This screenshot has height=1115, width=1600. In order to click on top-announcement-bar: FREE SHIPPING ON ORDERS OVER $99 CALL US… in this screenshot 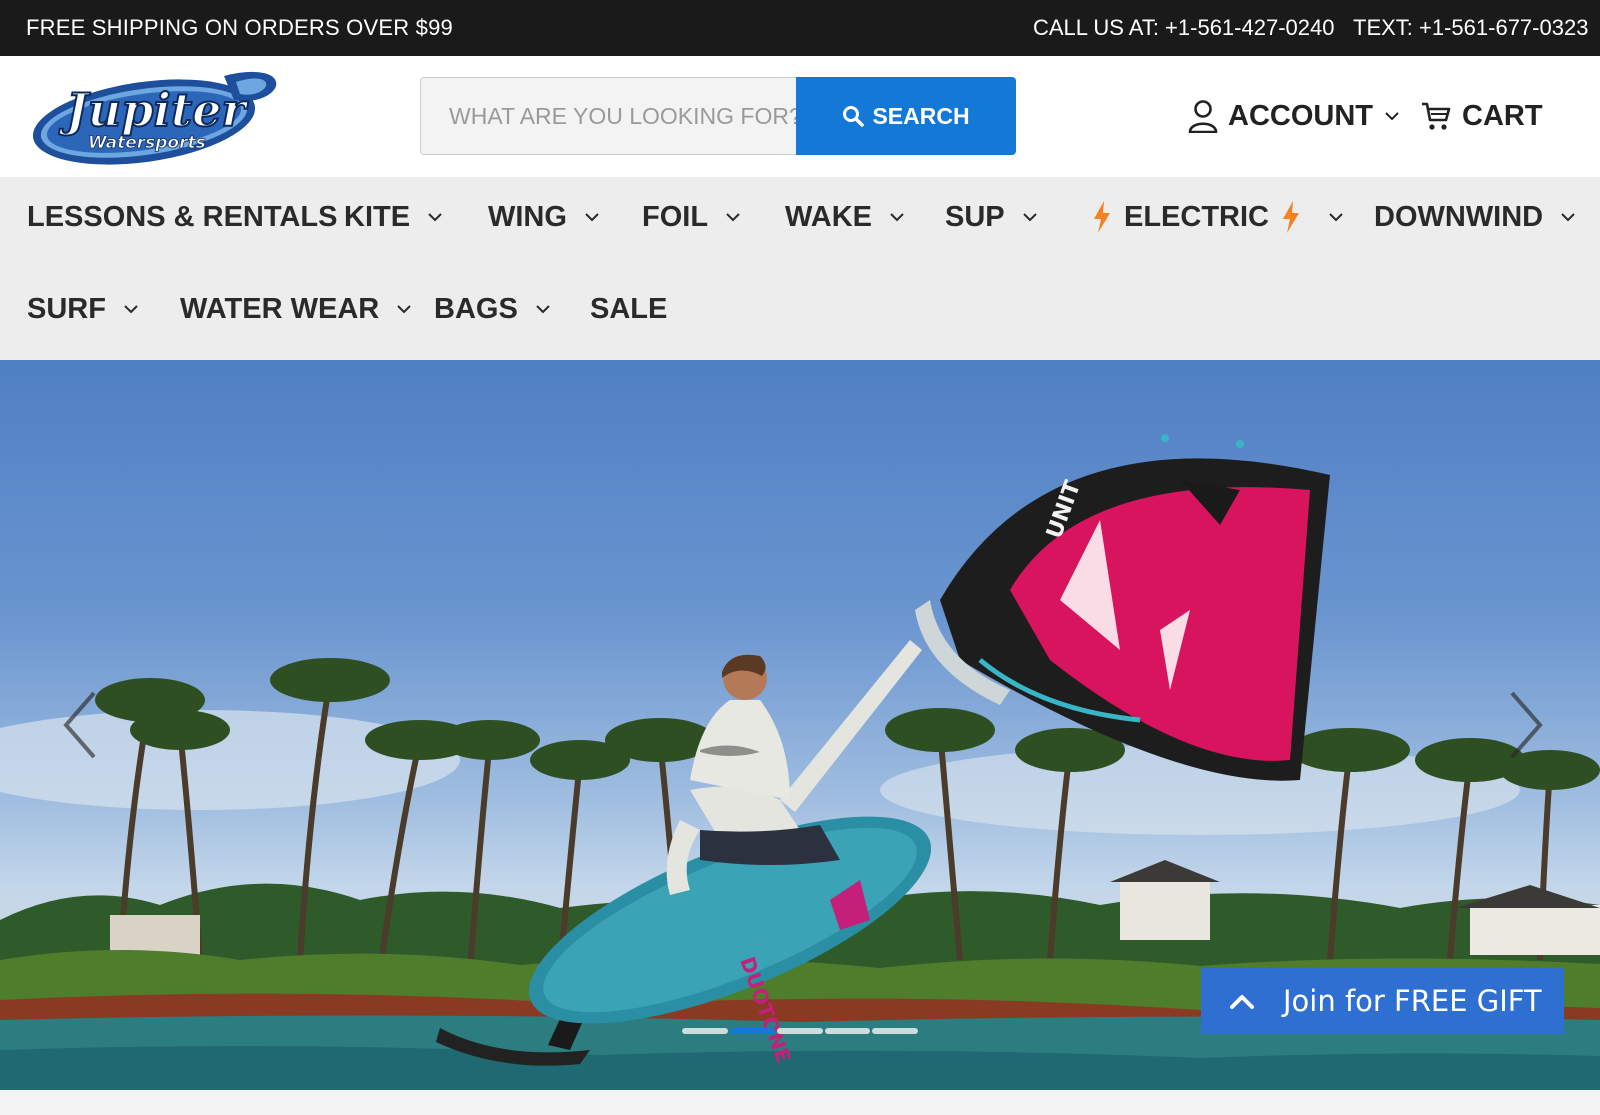, I will do `click(800, 28)`.